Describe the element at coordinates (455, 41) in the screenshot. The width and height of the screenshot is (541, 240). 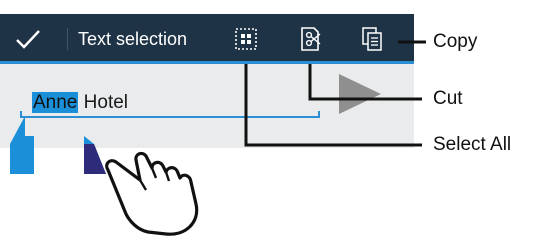
I see `copy-callout-label: Copy` at that location.